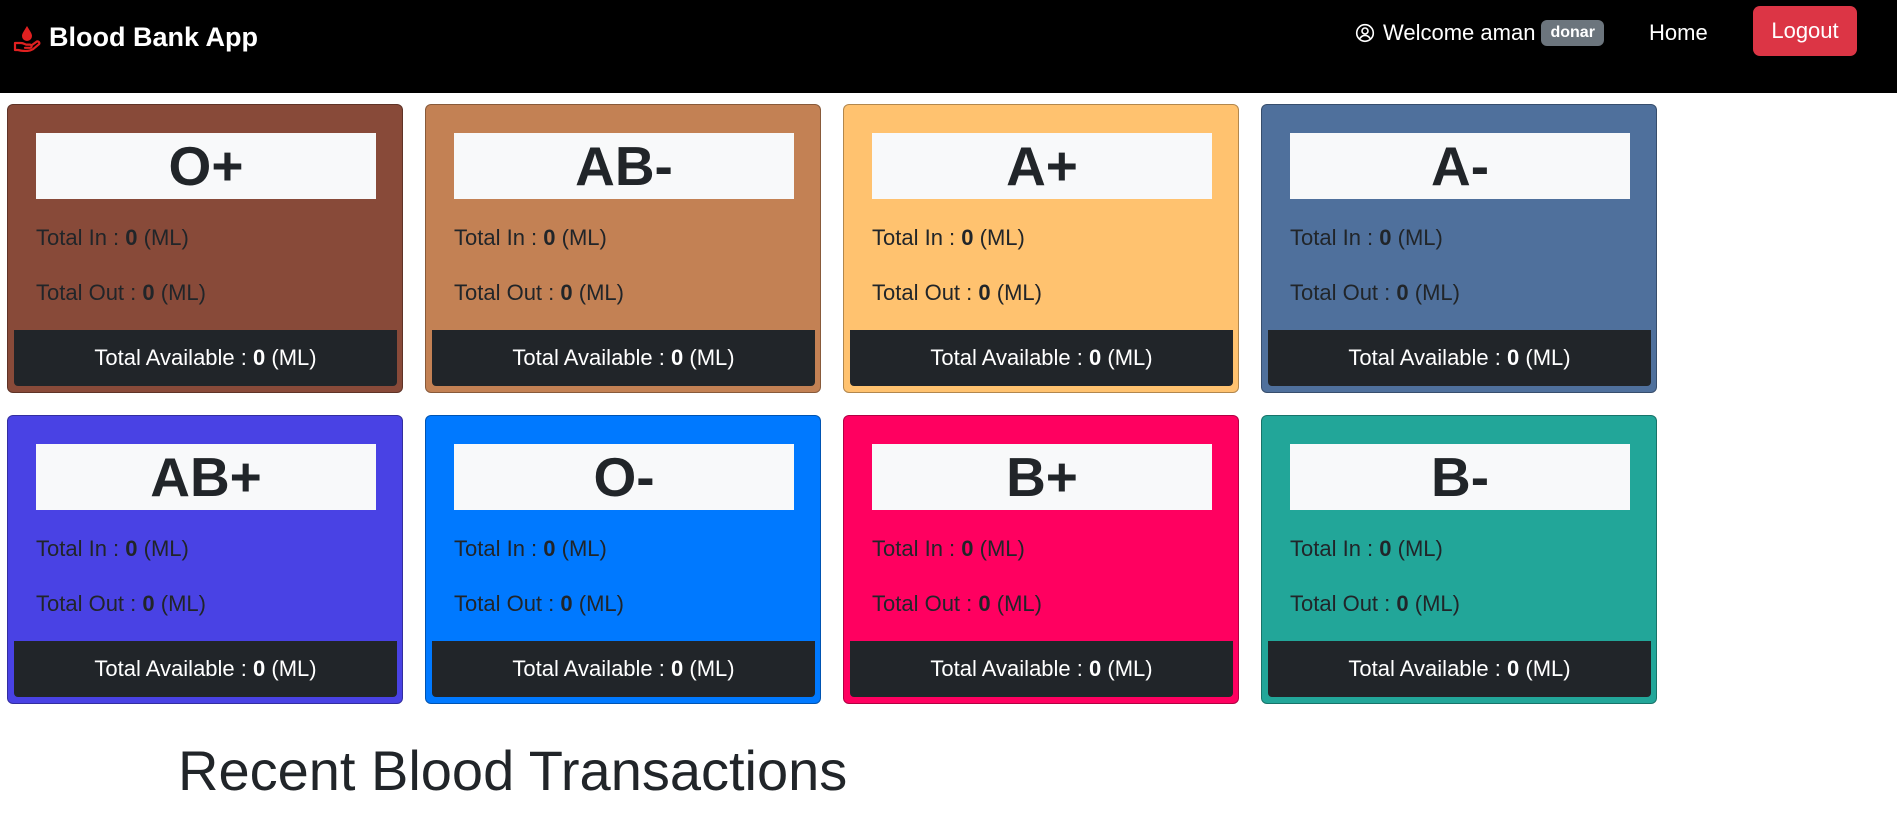 Image resolution: width=1897 pixels, height=814 pixels. I want to click on blood-group-title: AB-, so click(624, 166).